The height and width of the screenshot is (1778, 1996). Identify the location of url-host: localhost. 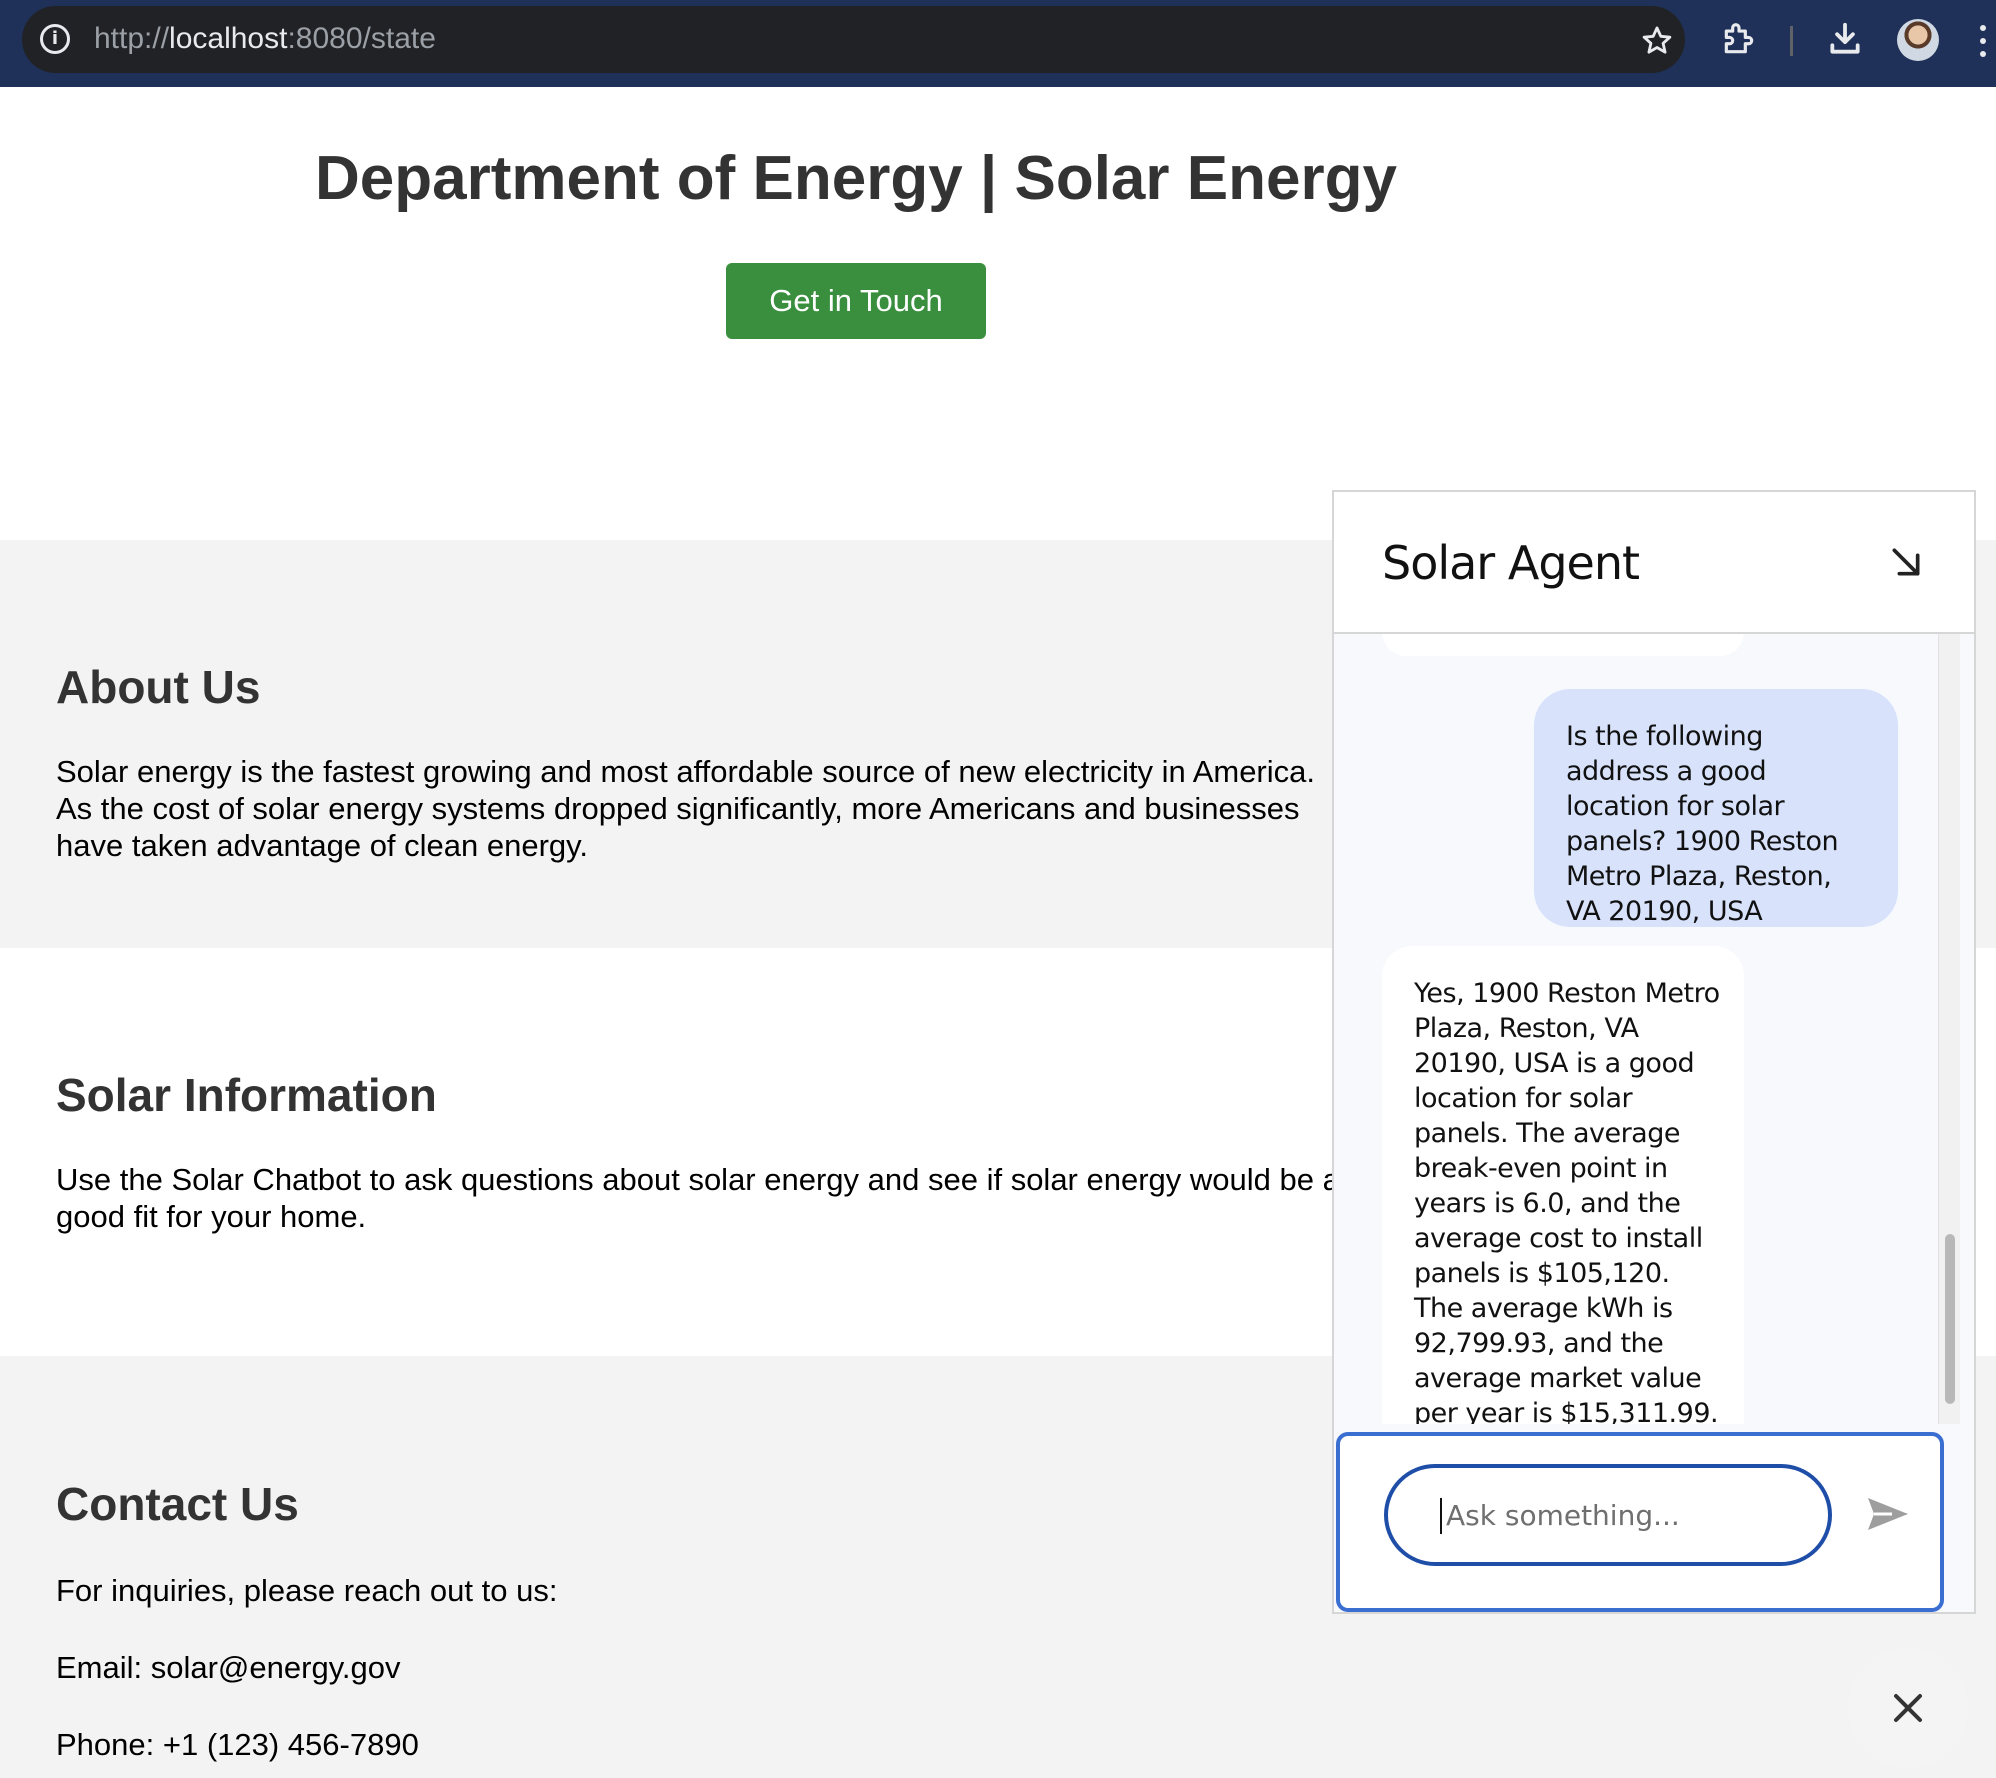
(228, 38).